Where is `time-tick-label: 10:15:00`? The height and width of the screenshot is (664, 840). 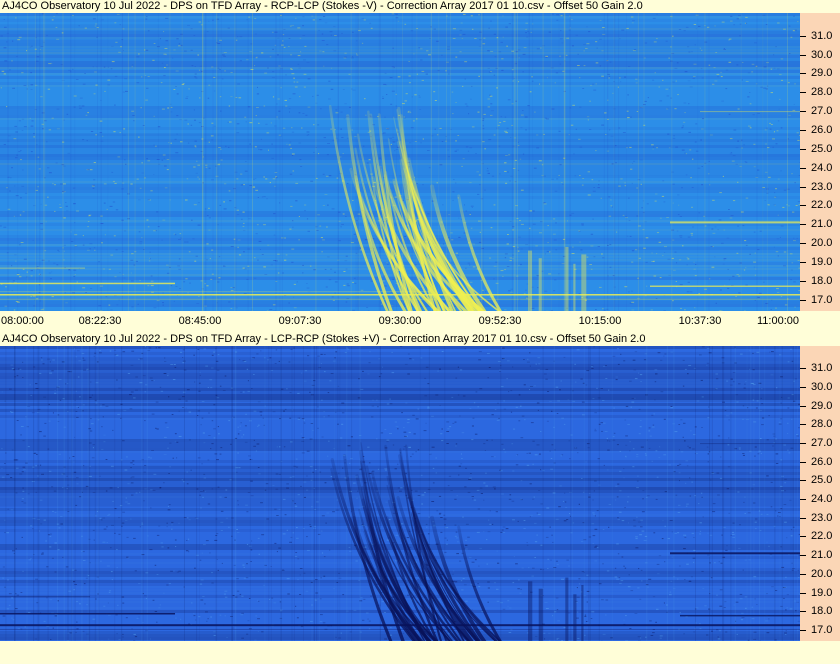 time-tick-label: 10:15:00 is located at coordinates (600, 321).